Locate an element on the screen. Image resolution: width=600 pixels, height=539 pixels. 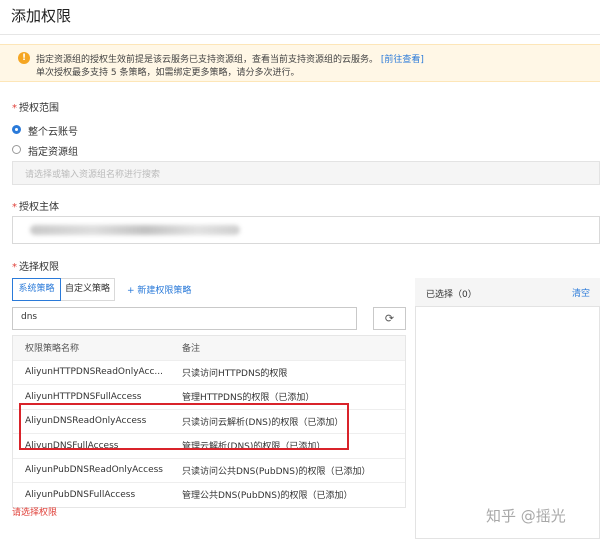
policy-search-input: dns is located at coordinates (184, 318).